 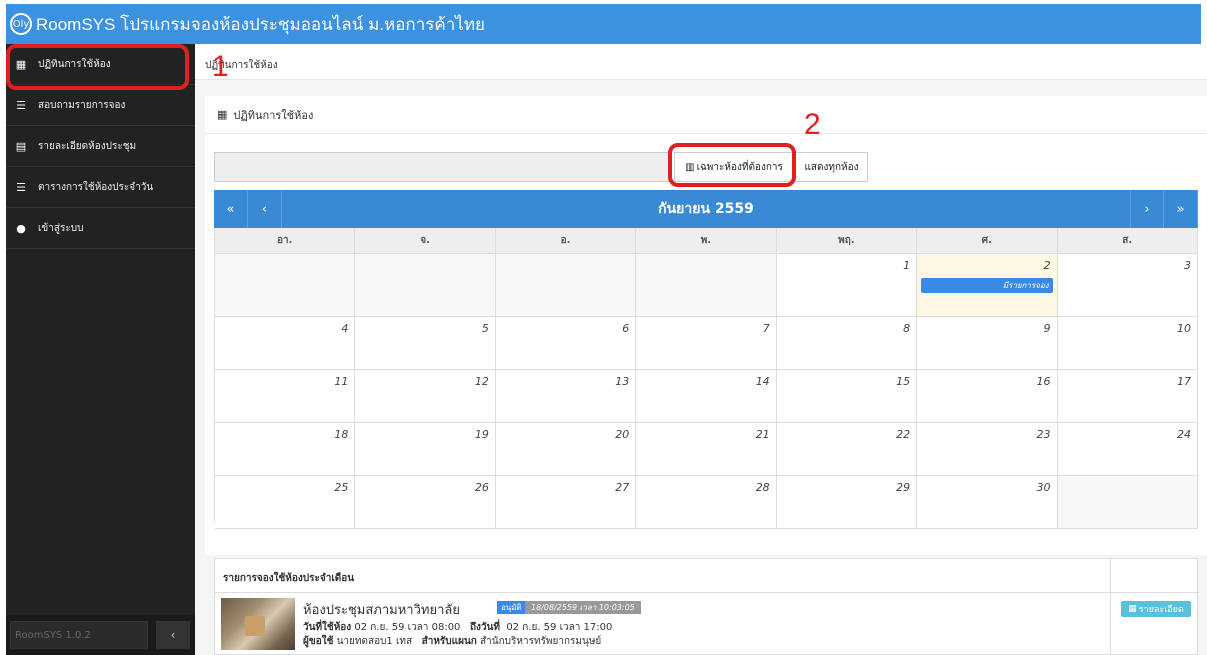 I want to click on room-name: ห้องประชุมสภามหาวิทยาลัย, so click(x=381, y=610).